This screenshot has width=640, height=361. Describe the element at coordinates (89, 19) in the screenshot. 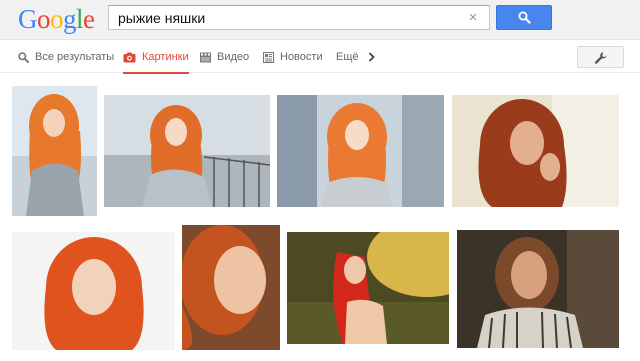

I see `logo-letter: e` at that location.